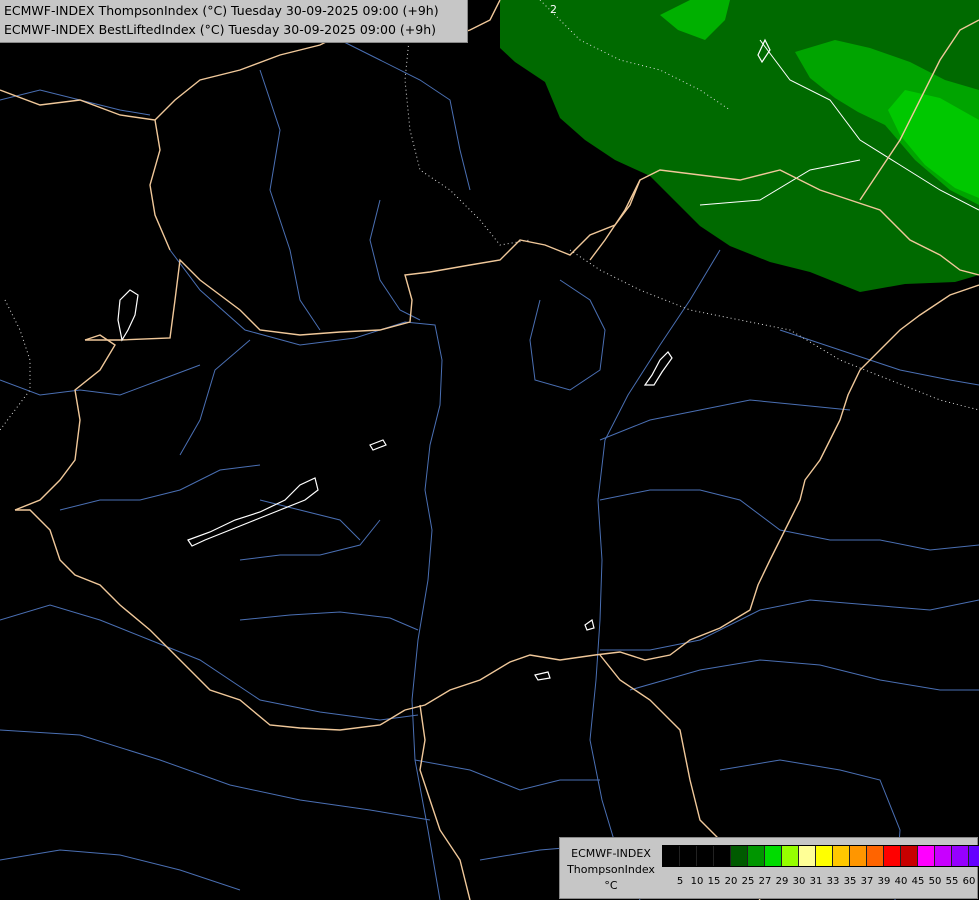  I want to click on legend-tick-label: 5, so click(680, 881).